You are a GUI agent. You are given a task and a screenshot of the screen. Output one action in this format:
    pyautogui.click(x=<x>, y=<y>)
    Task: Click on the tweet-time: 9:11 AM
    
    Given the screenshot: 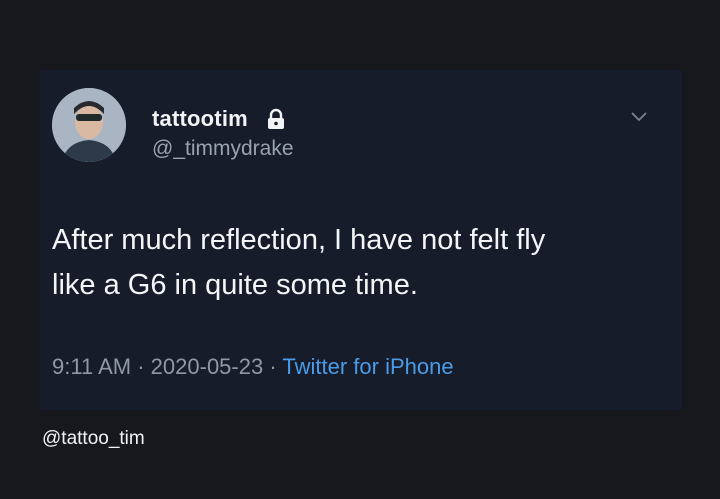 What is the action you would take?
    pyautogui.click(x=91, y=366)
    